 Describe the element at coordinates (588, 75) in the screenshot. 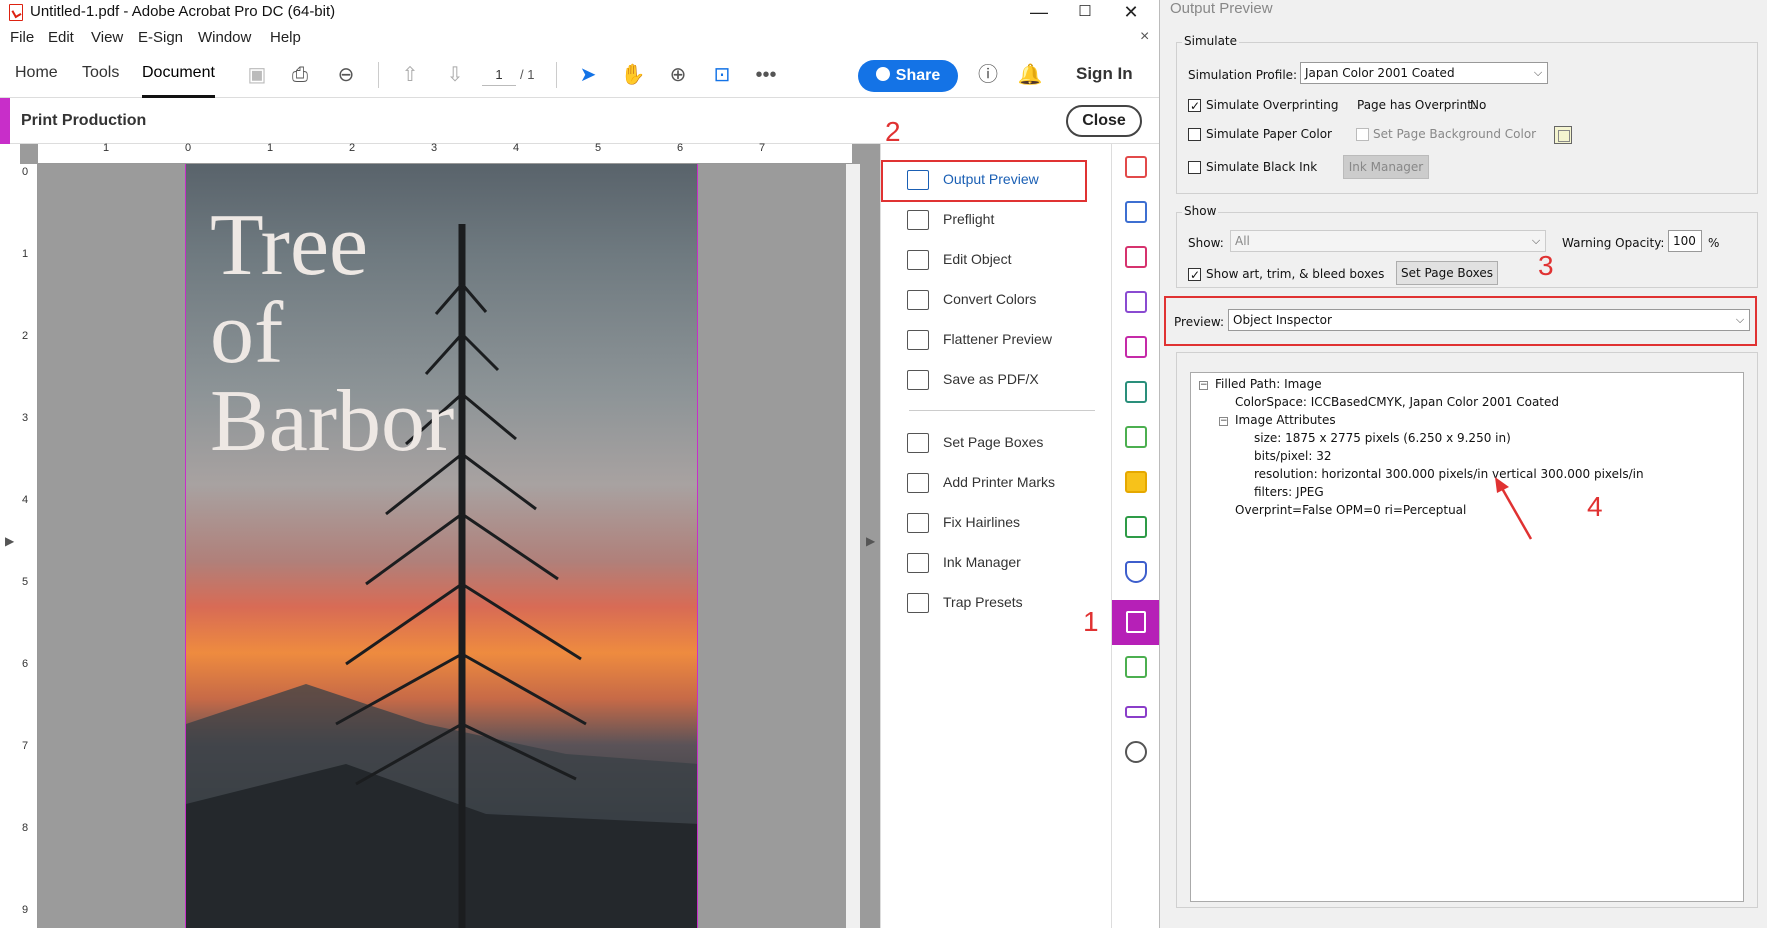

I see `select-cursor-icon: ➤` at that location.